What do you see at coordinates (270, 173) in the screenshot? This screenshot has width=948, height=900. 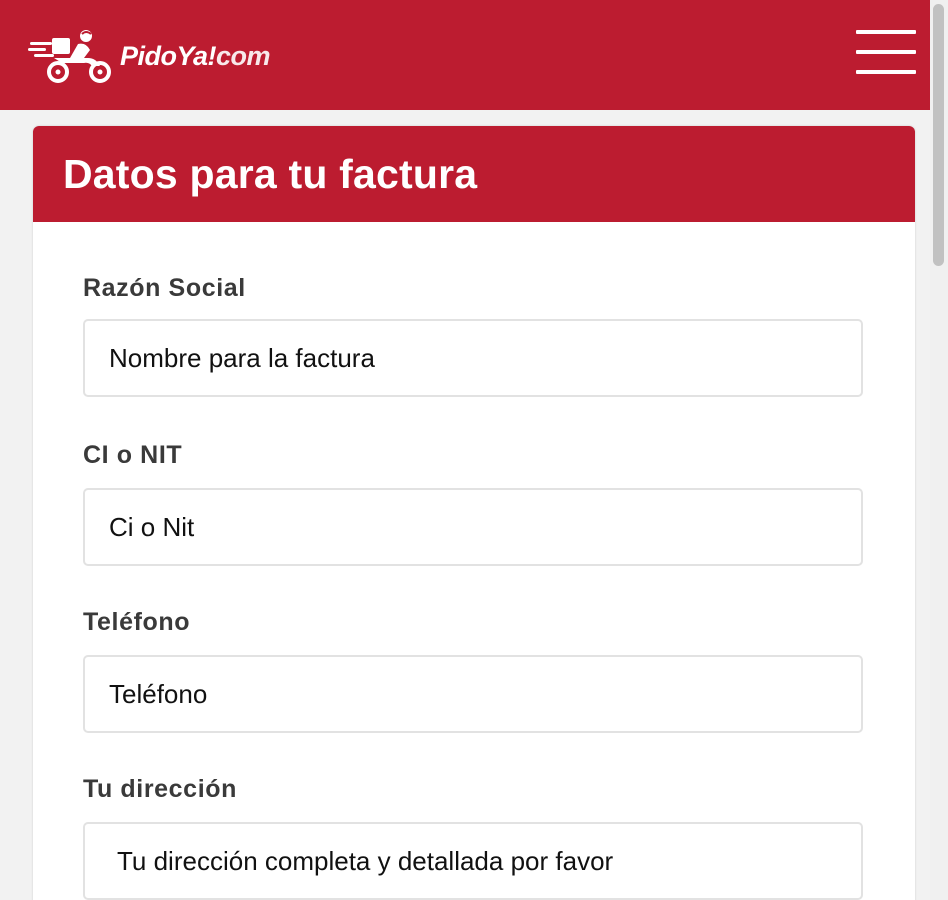 I see `card-title: Datos para tu factura` at bounding box center [270, 173].